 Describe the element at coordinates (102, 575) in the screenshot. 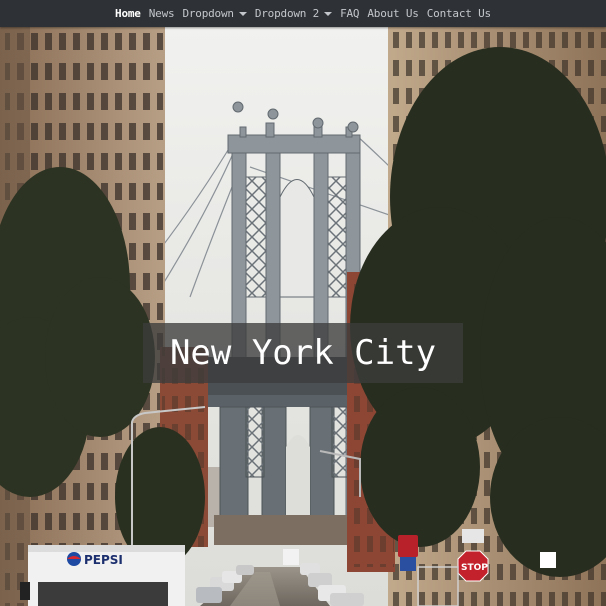

I see `pepsi-truck: PEPSI` at that location.